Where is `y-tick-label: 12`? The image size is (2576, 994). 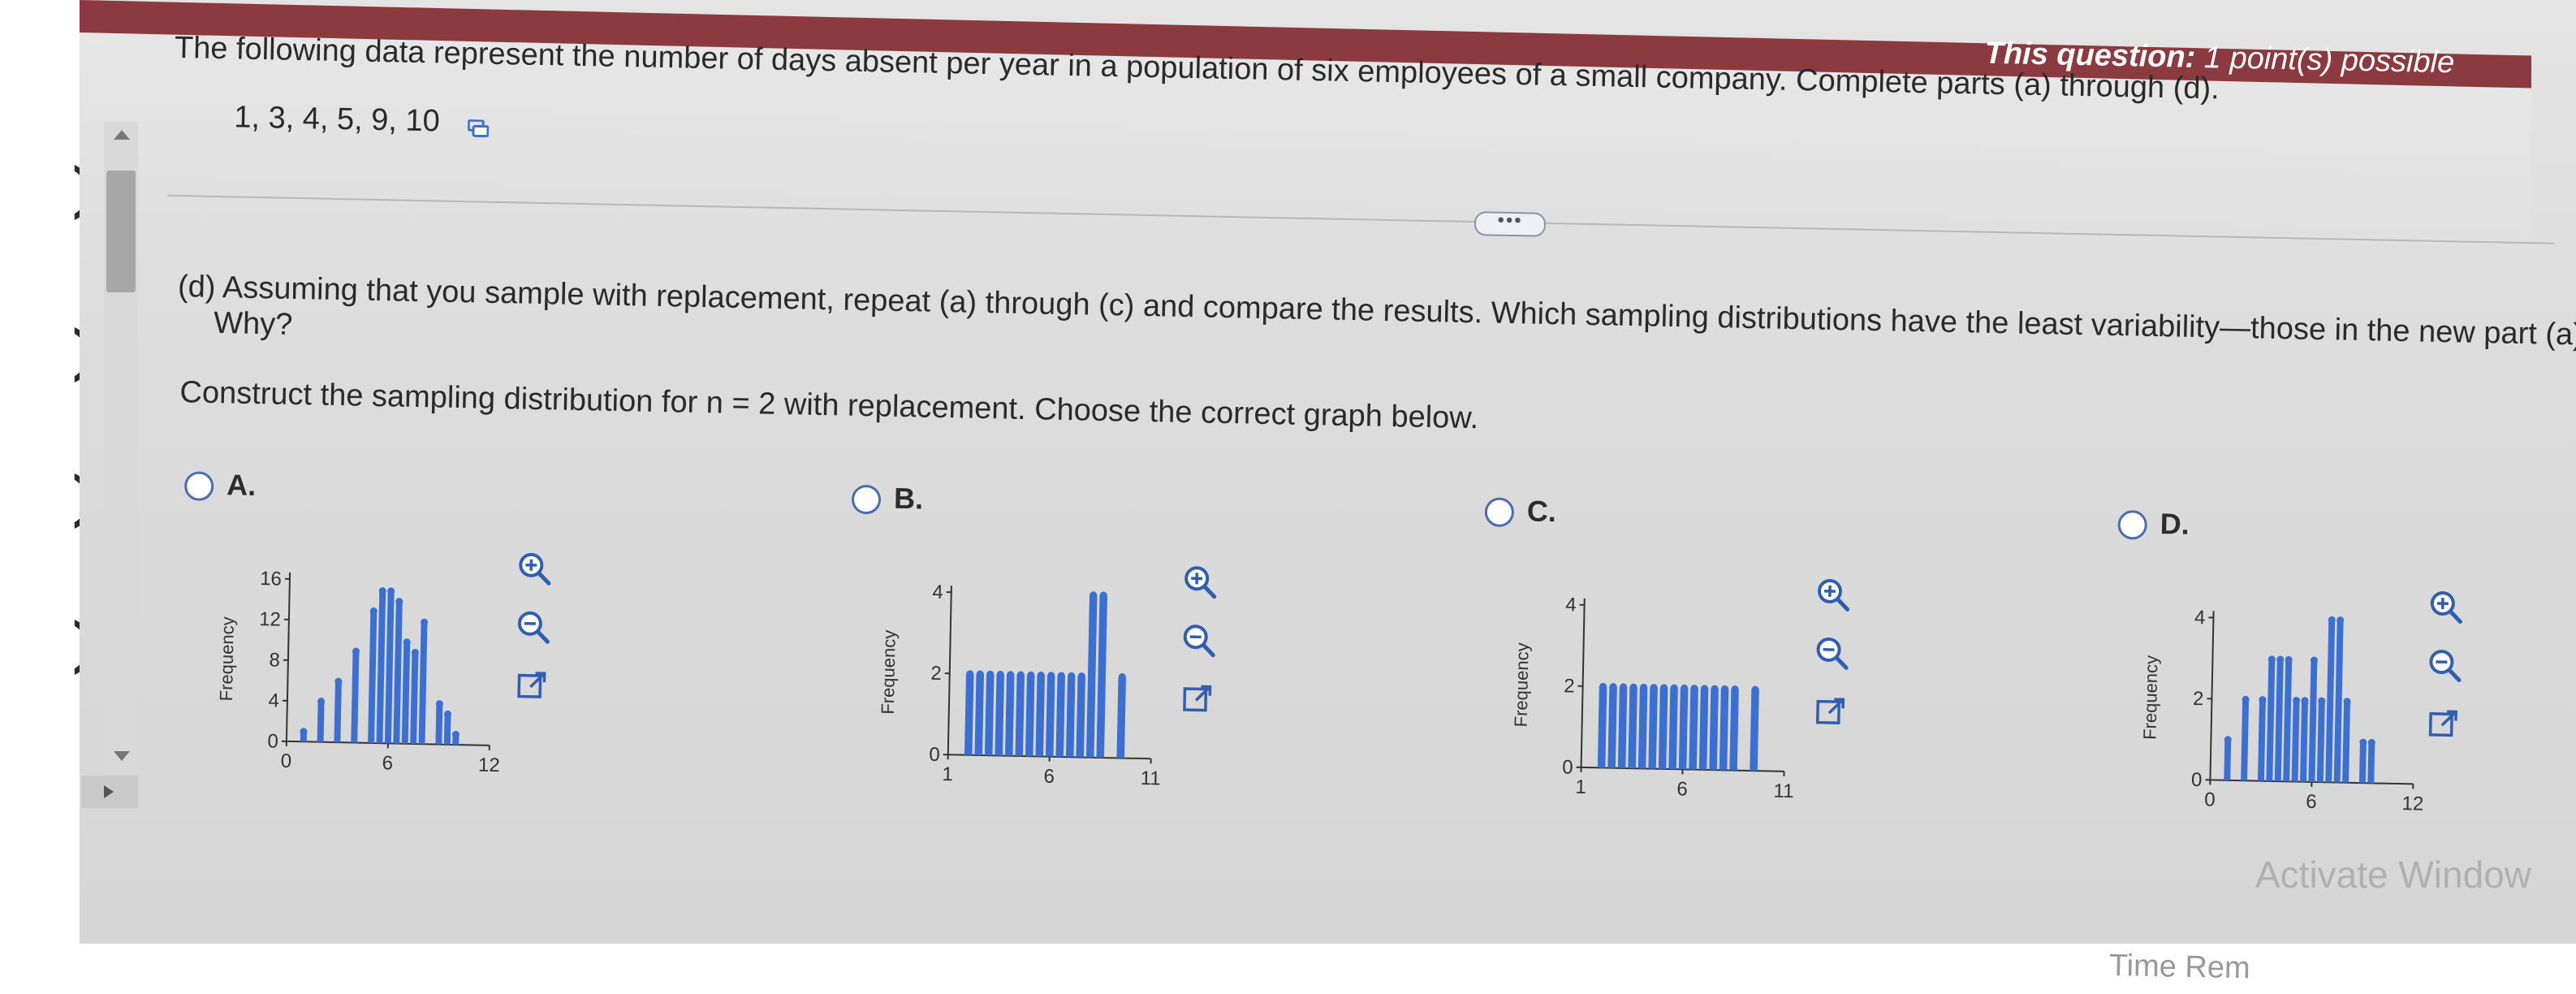
y-tick-label: 12 is located at coordinates (270, 620).